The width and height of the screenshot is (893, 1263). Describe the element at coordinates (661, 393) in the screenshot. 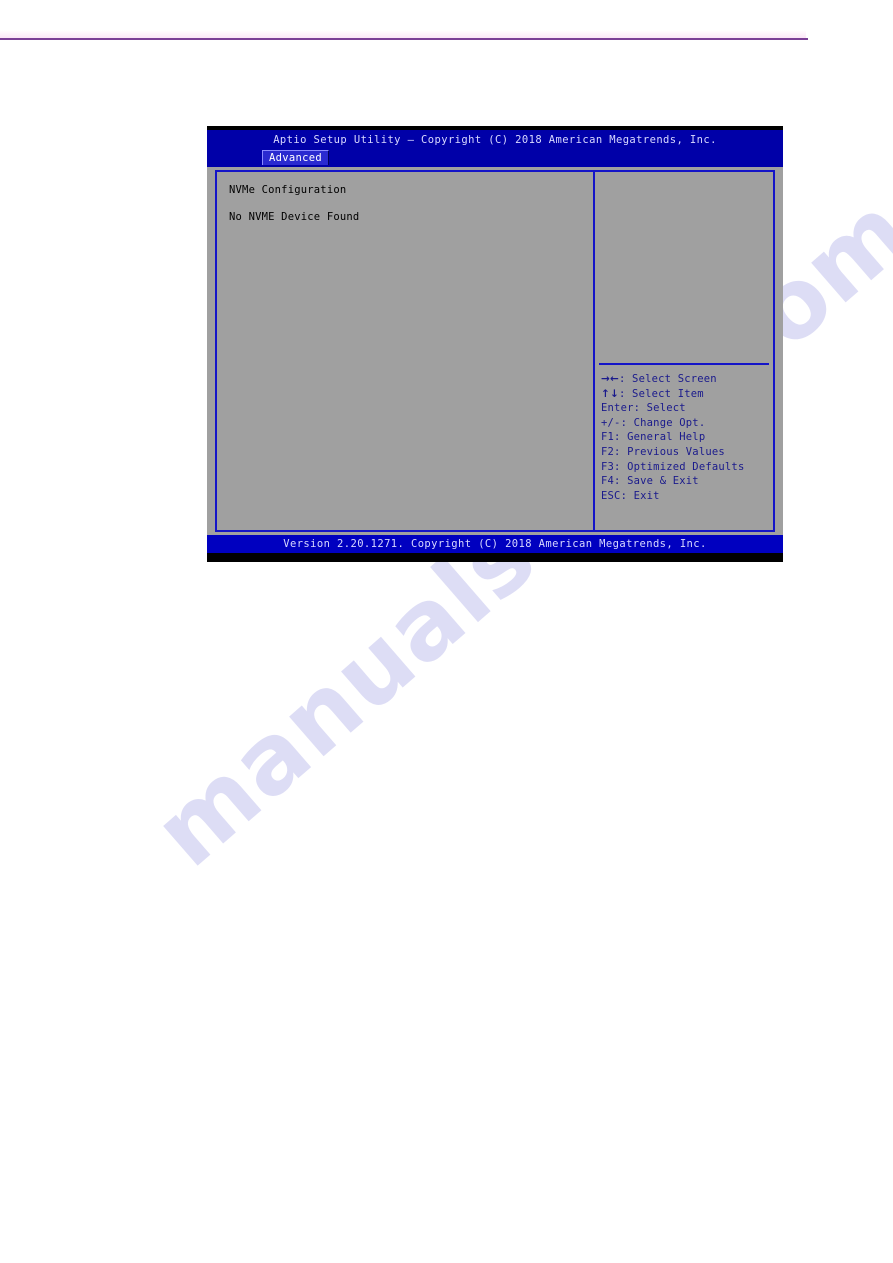

I see `help-key-text: : Select Item` at that location.